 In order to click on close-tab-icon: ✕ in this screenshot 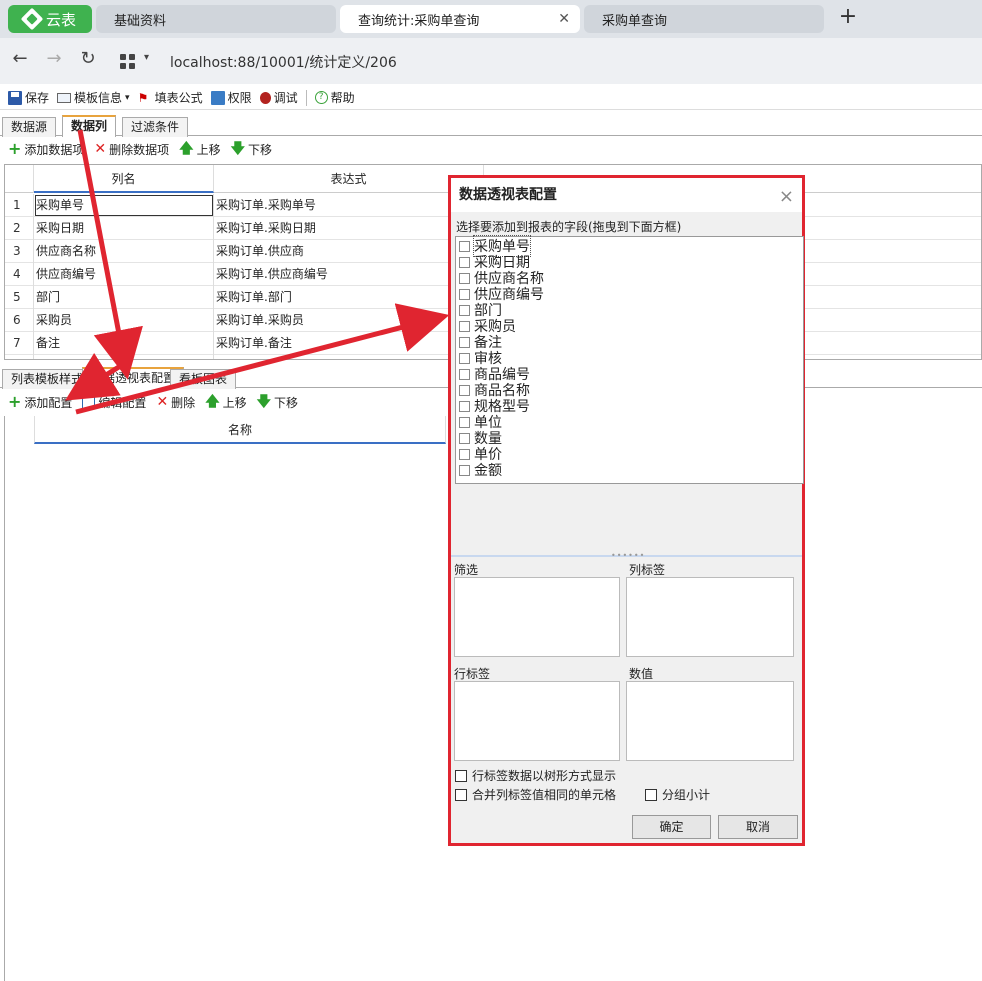, I will do `click(564, 19)`.